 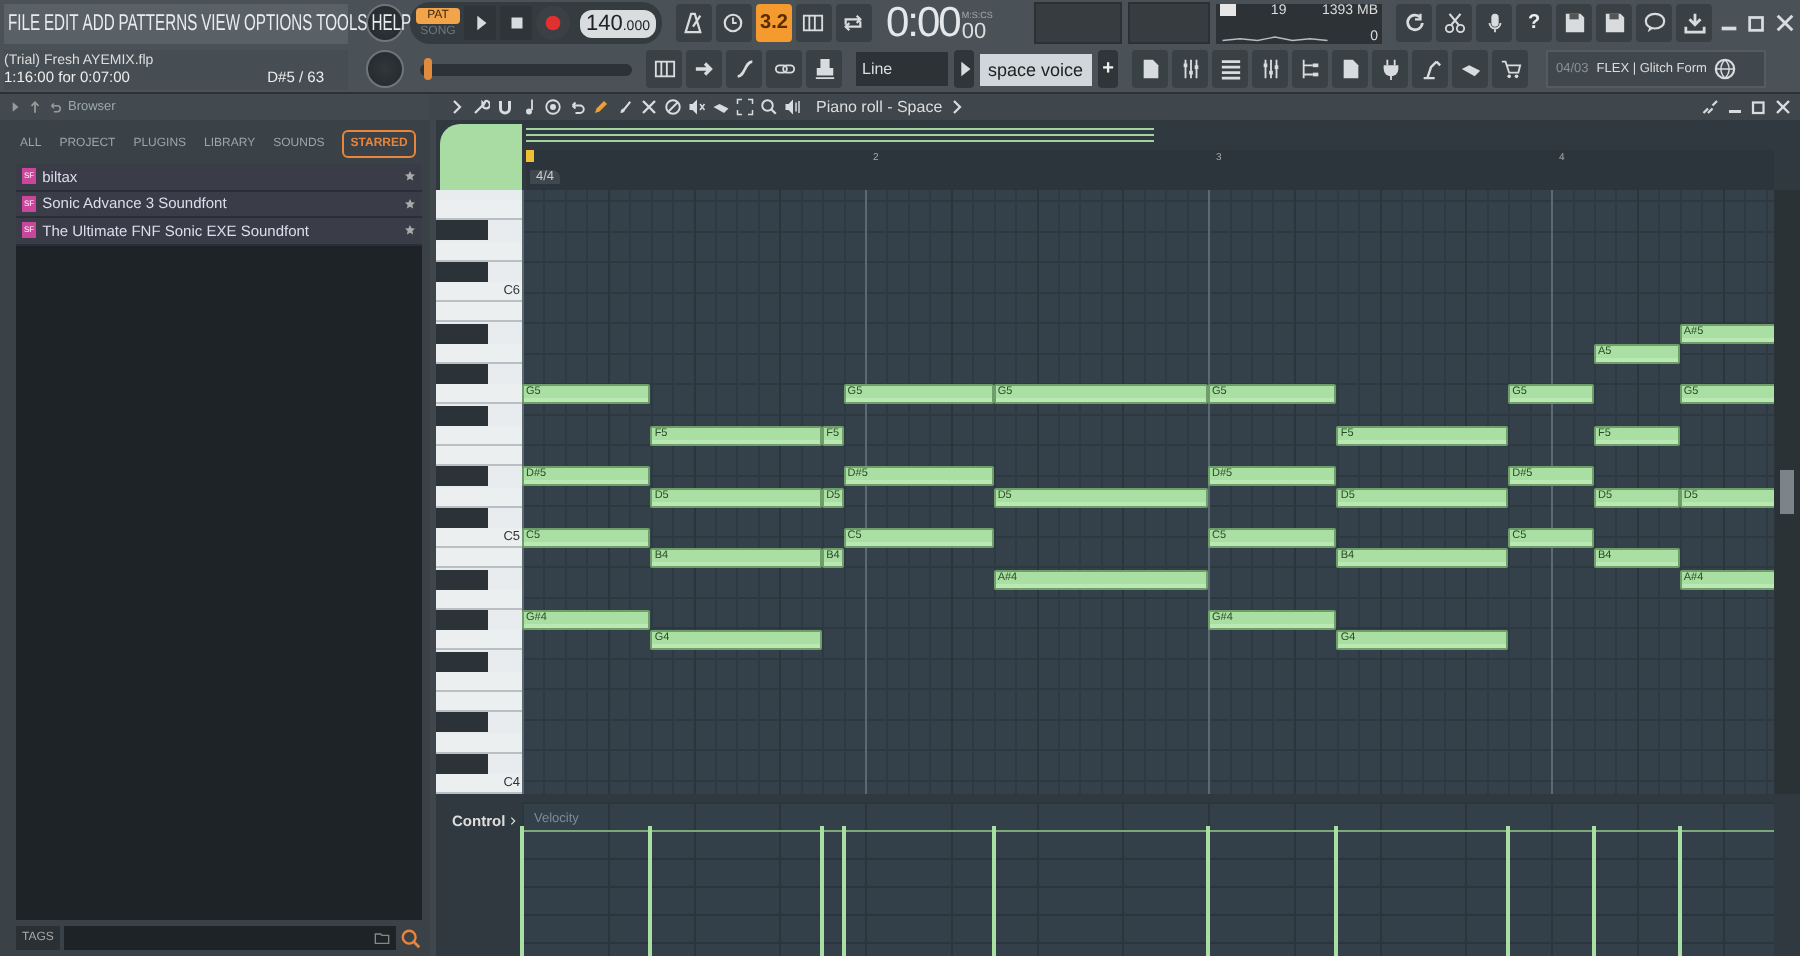 What do you see at coordinates (745, 107) in the screenshot?
I see `select-icon` at bounding box center [745, 107].